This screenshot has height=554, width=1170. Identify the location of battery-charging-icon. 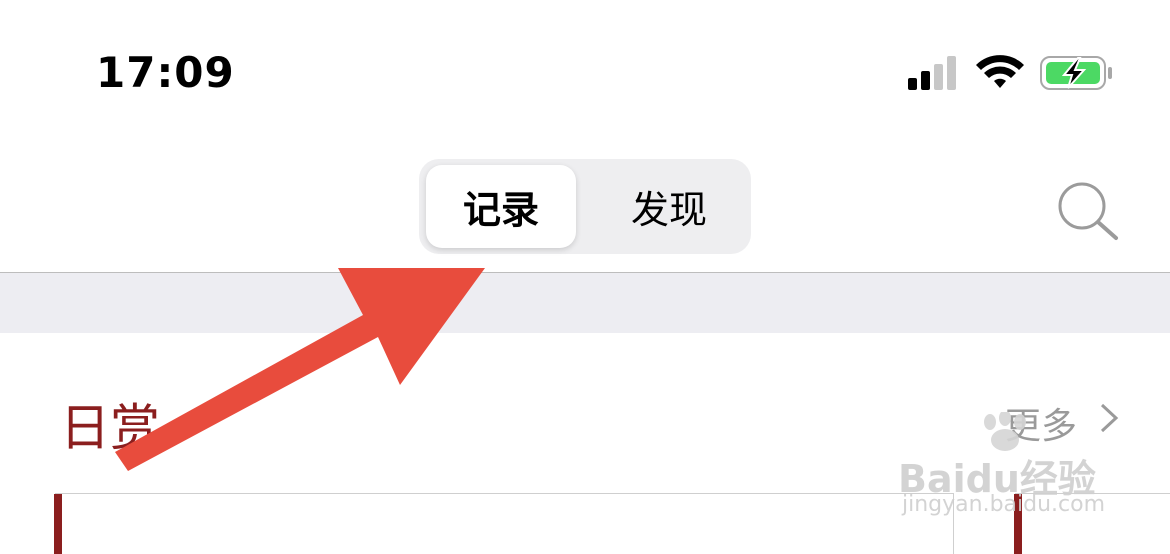
(1076, 73).